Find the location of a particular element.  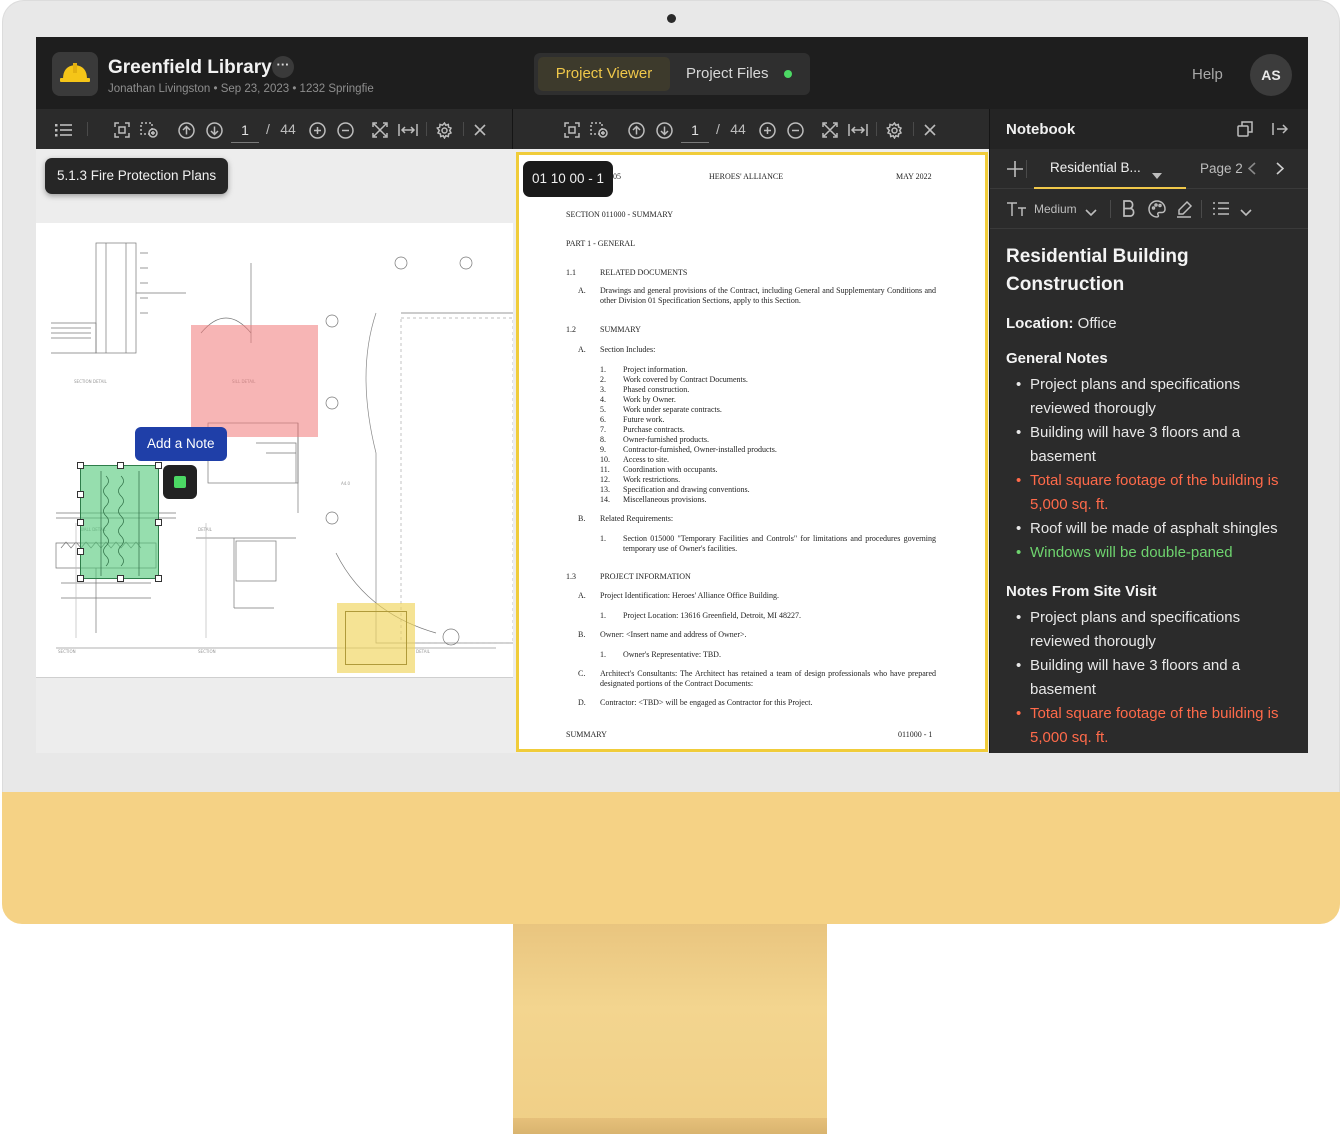

document-tag: 01 10 00 - 1 is located at coordinates (568, 179).